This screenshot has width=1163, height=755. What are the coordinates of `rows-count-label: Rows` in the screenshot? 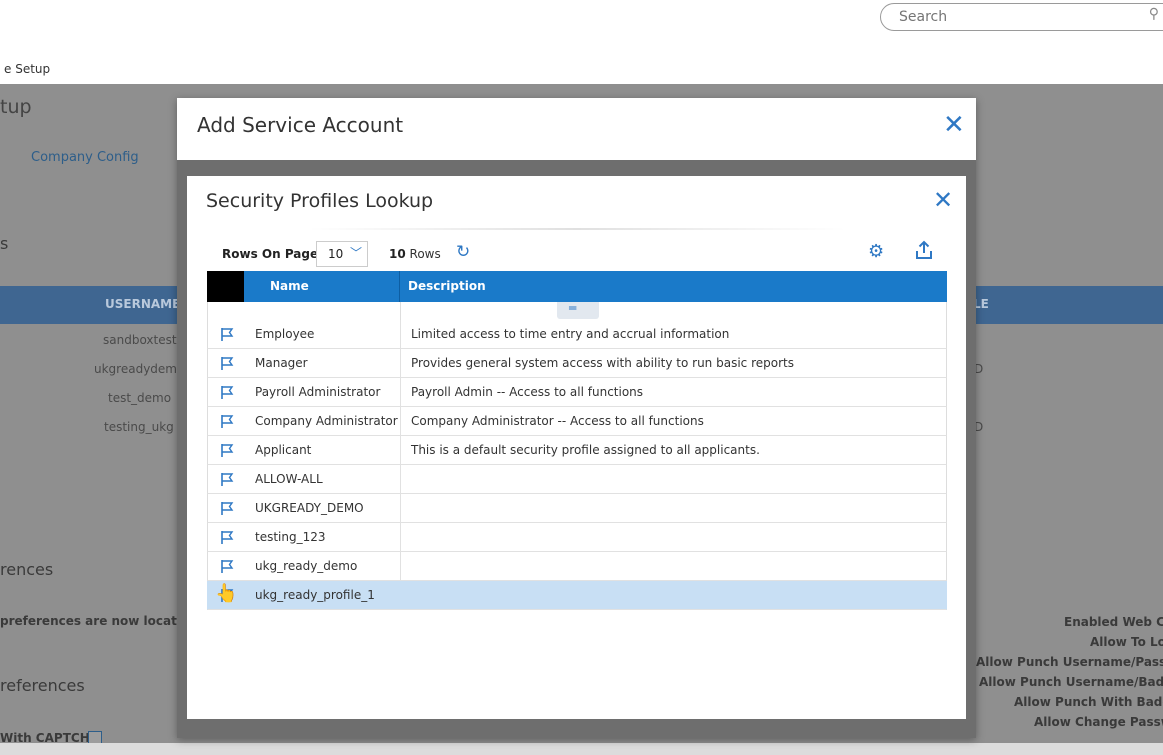 It's located at (425, 254).